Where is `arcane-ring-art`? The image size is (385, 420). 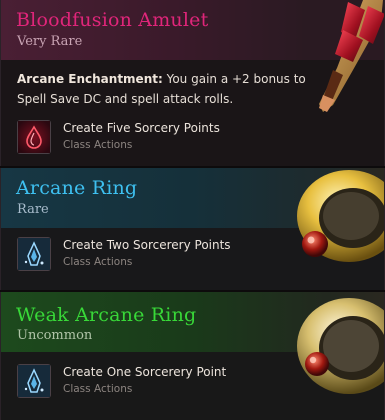 arcane-ring-art is located at coordinates (340, 216).